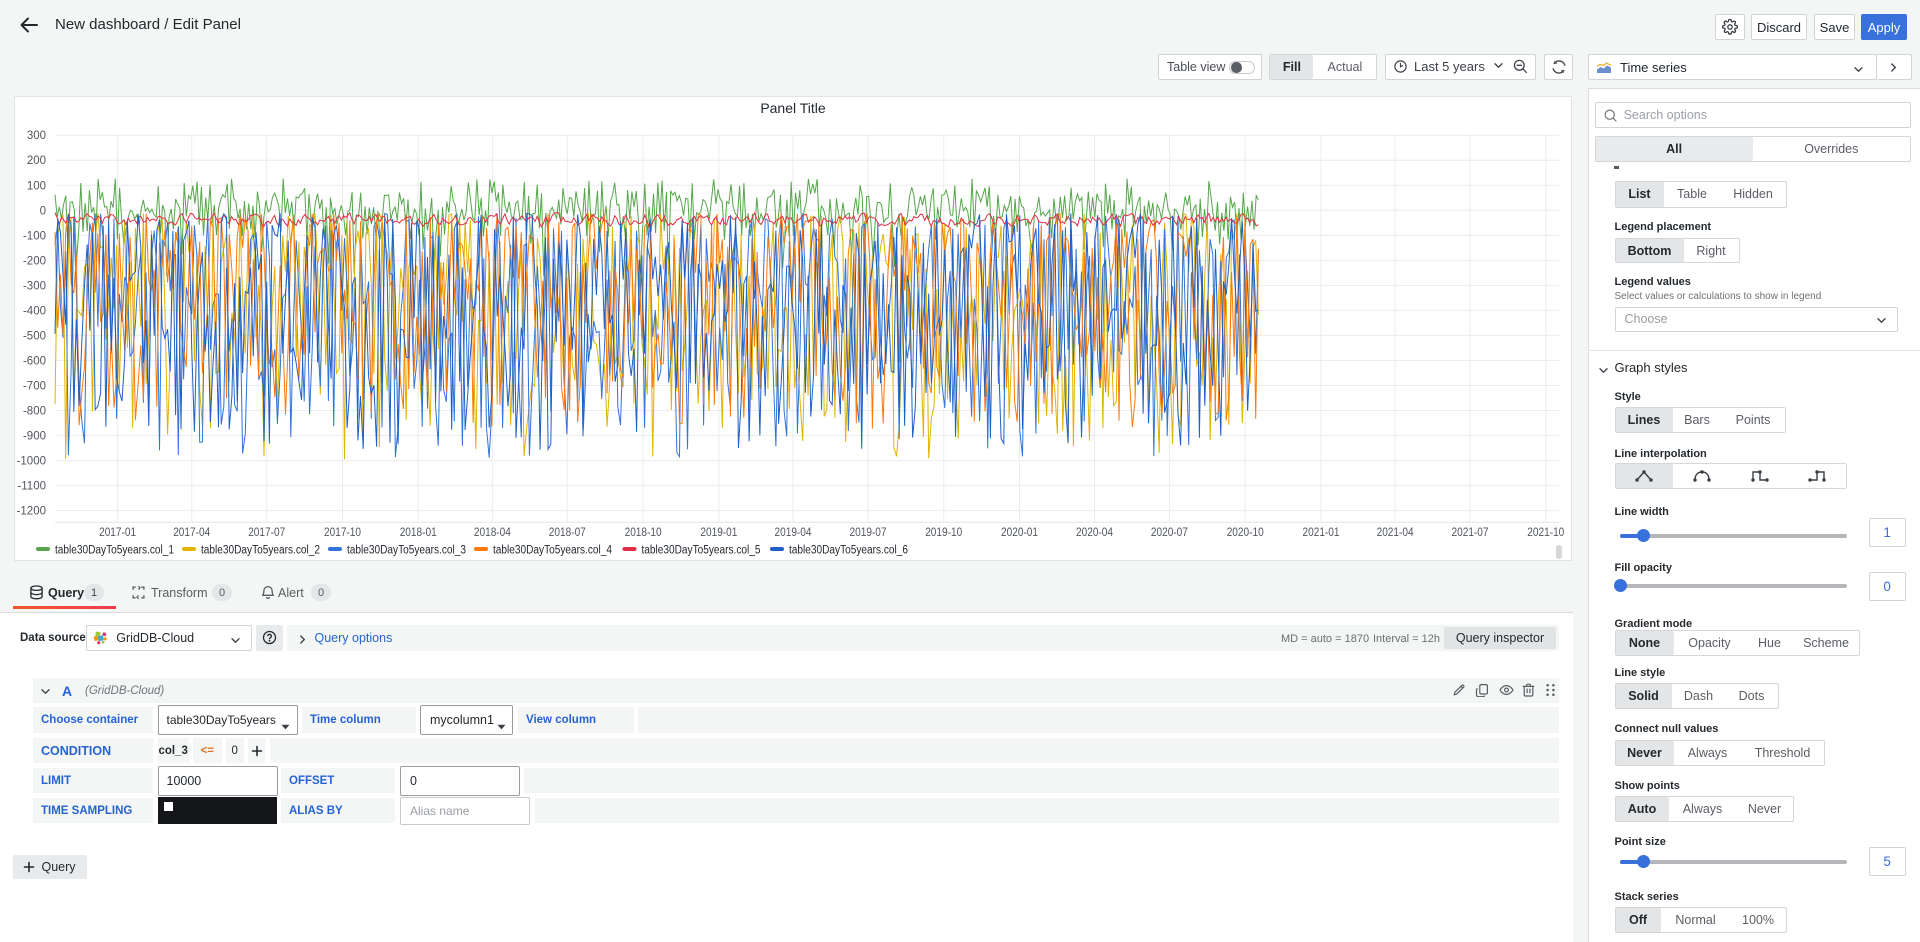  Describe the element at coordinates (34, 311) in the screenshot. I see `svg-text: -400` at that location.